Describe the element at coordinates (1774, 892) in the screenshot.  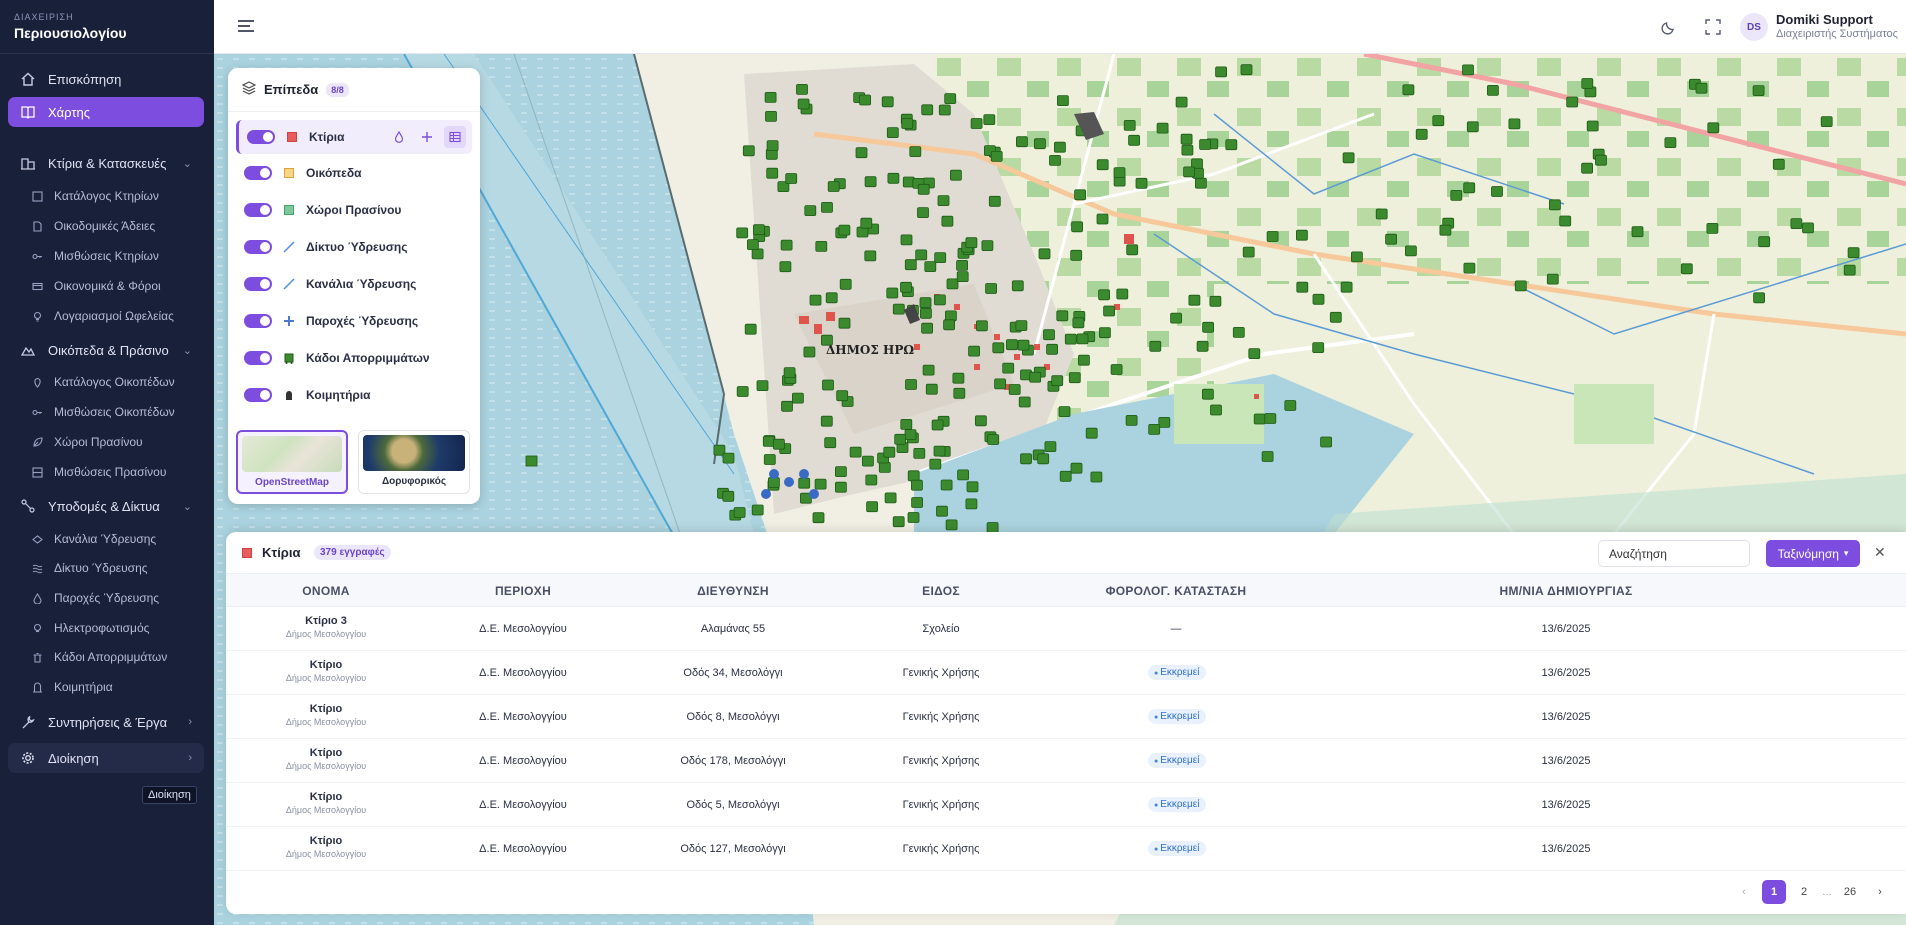
I see `pager-page-1: 1` at that location.